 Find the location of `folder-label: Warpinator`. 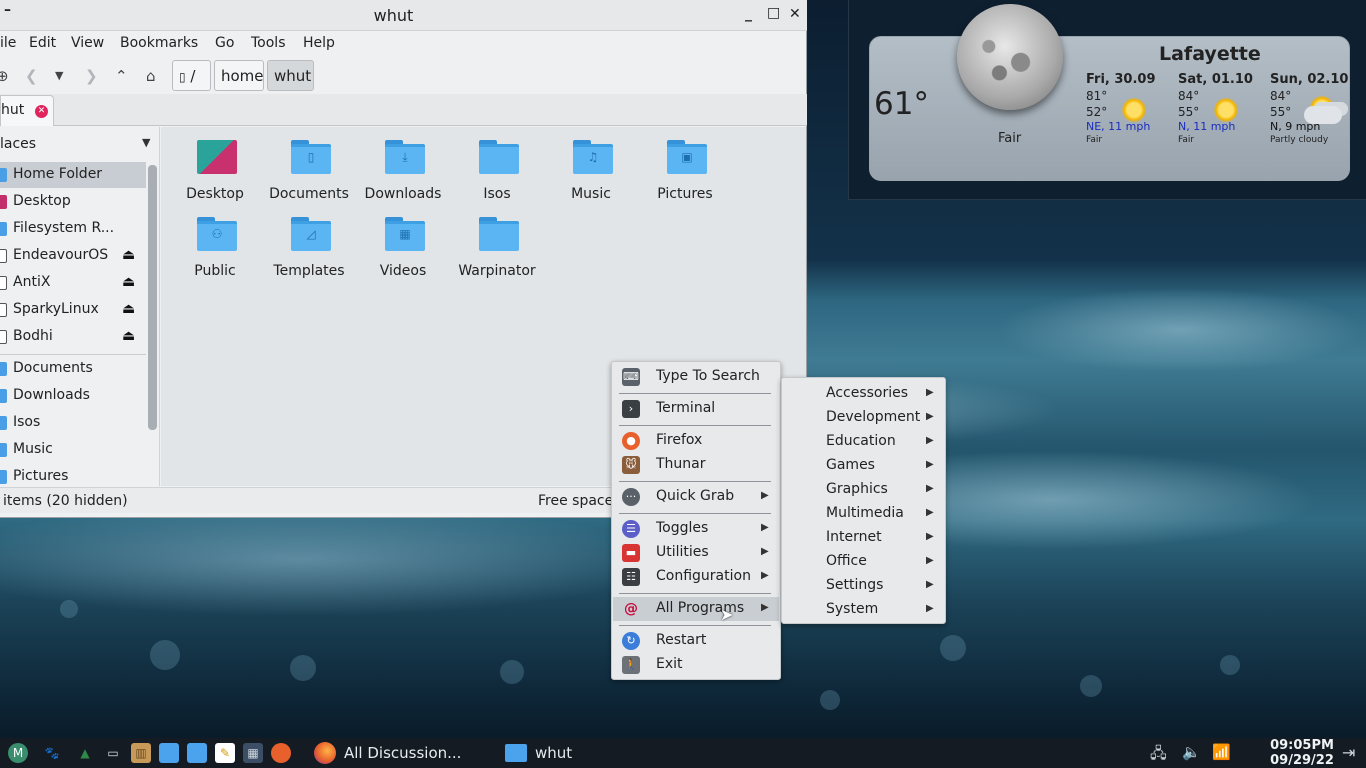

folder-label: Warpinator is located at coordinates (497, 271).